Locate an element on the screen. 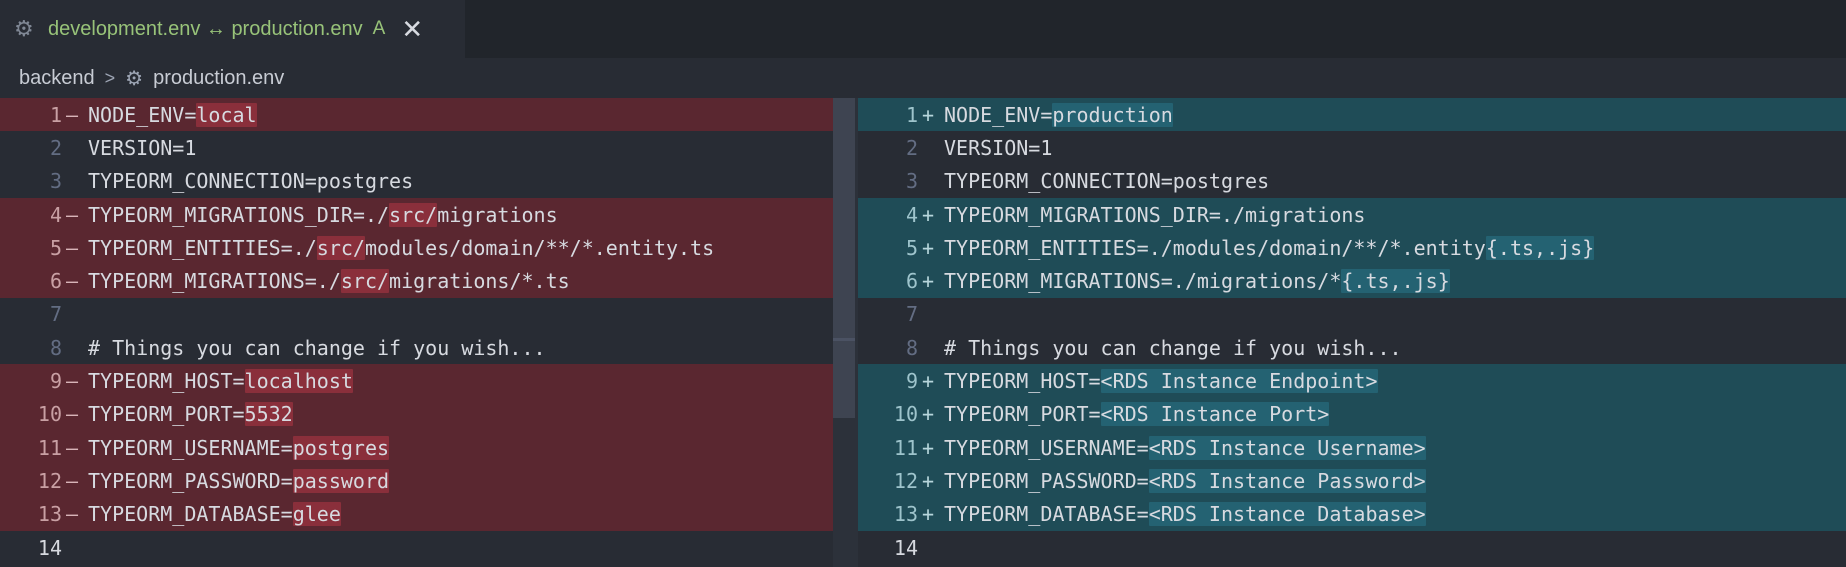 Image resolution: width=1846 pixels, height=567 pixels. code-text: TYPEORM_PASSWORD=<RDS Instance Password> is located at coordinates (1185, 480).